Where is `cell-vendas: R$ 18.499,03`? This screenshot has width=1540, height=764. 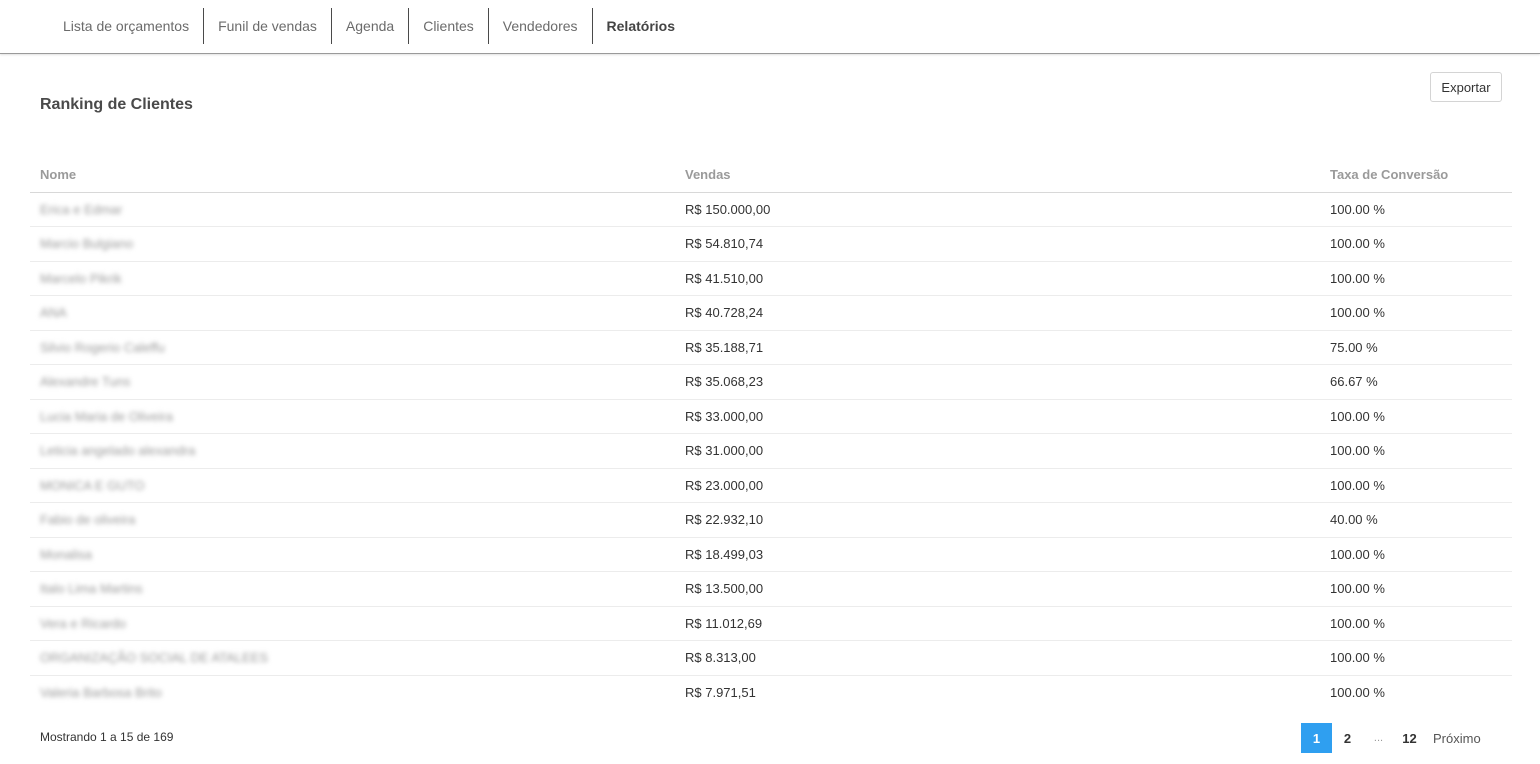
cell-vendas: R$ 18.499,03 is located at coordinates (997, 554).